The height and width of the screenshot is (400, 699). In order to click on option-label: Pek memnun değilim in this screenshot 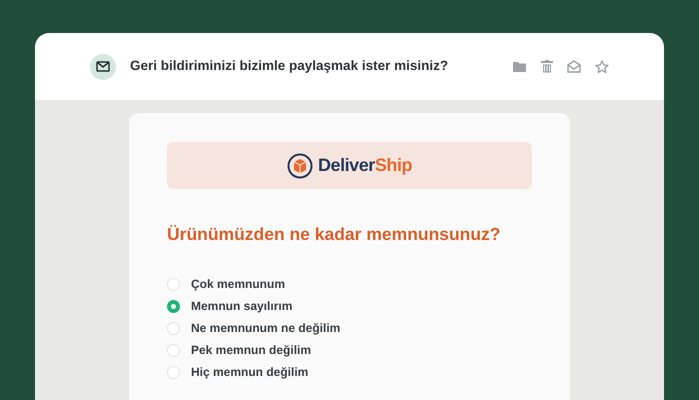, I will do `click(251, 351)`.